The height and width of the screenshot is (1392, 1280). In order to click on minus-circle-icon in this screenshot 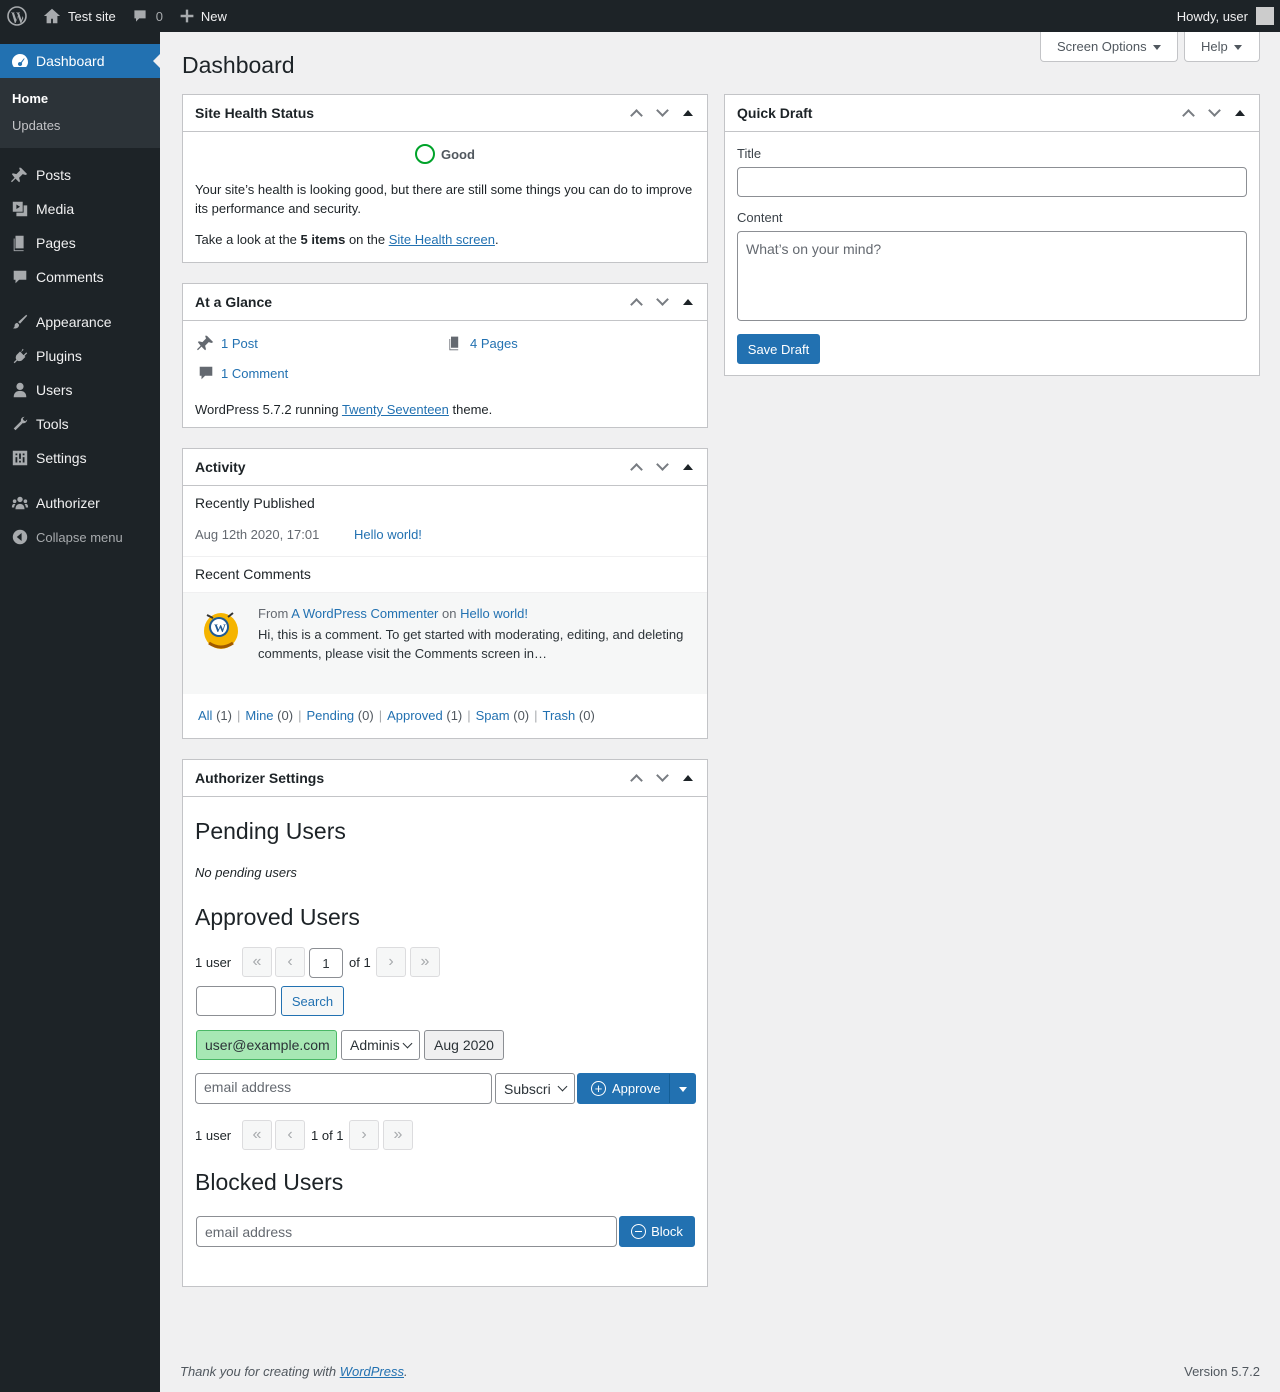, I will do `click(639, 1231)`.